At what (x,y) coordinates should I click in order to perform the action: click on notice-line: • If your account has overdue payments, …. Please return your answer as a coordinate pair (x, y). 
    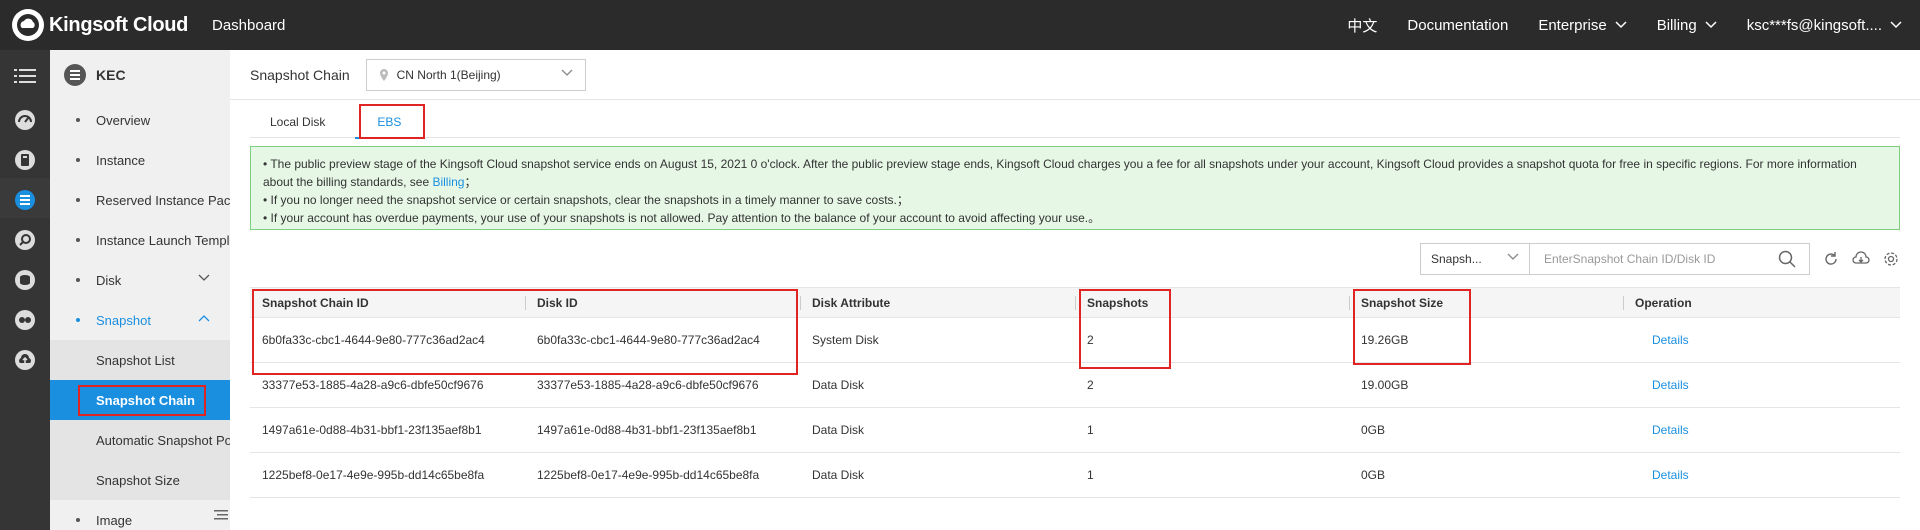
    Looking at the image, I should click on (682, 218).